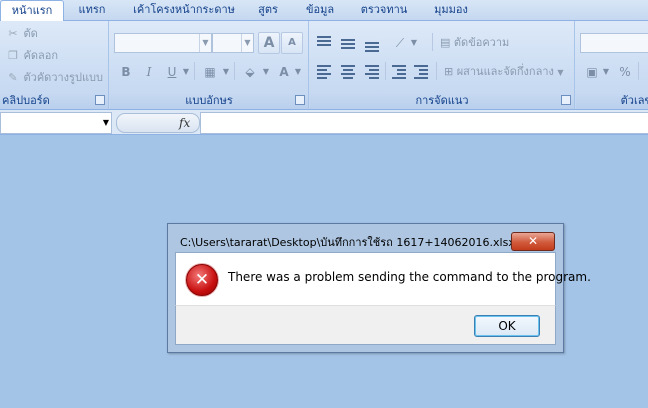  I want to click on font-size-combo: ▼, so click(233, 43).